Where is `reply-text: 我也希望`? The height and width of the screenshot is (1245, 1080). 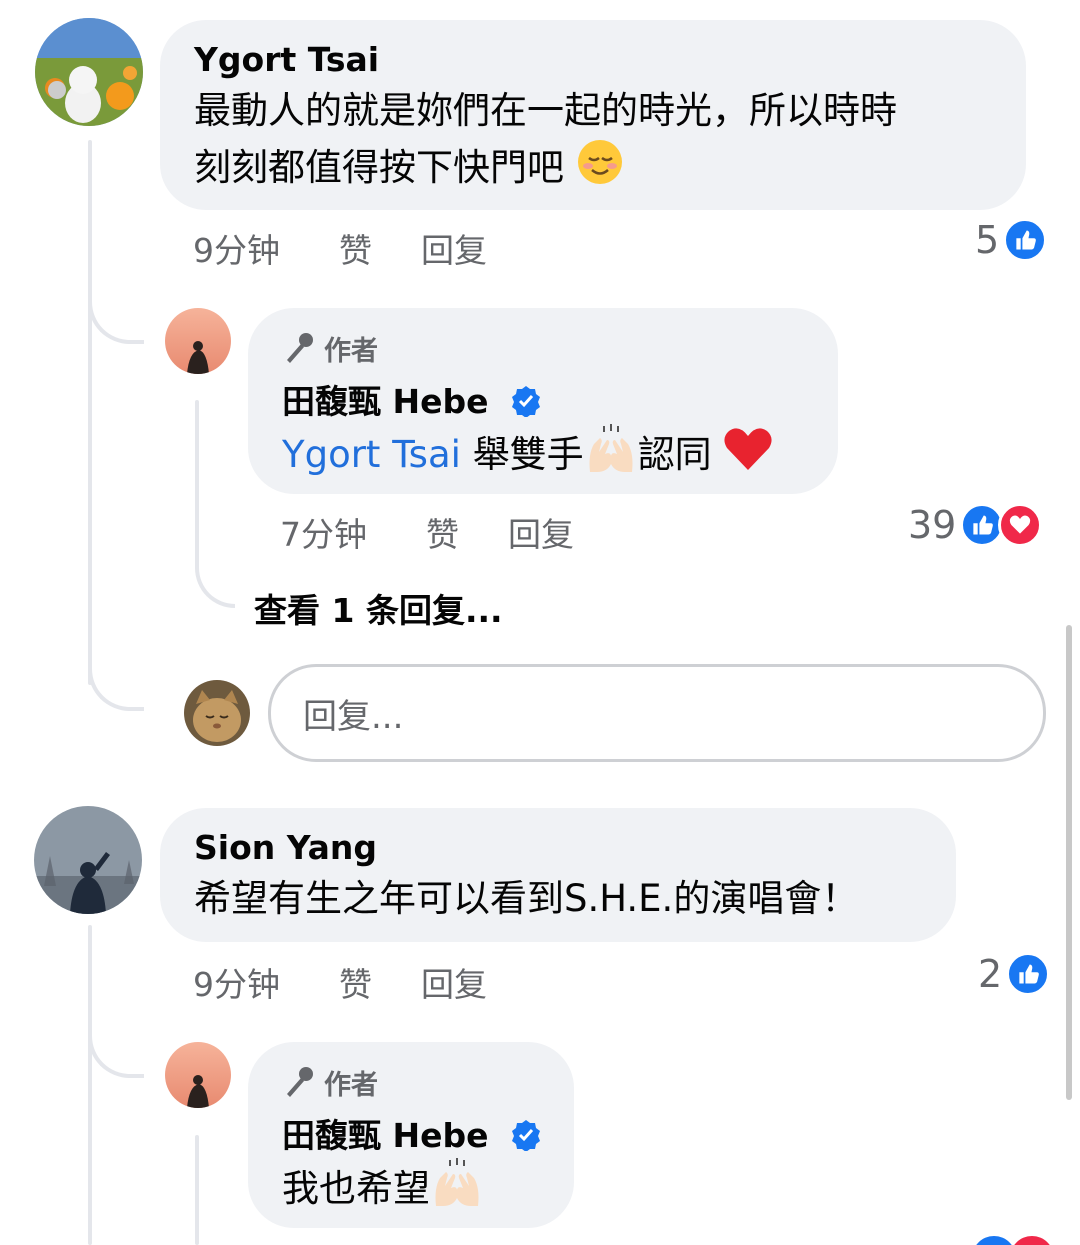 reply-text: 我也希望 is located at coordinates (428, 1190).